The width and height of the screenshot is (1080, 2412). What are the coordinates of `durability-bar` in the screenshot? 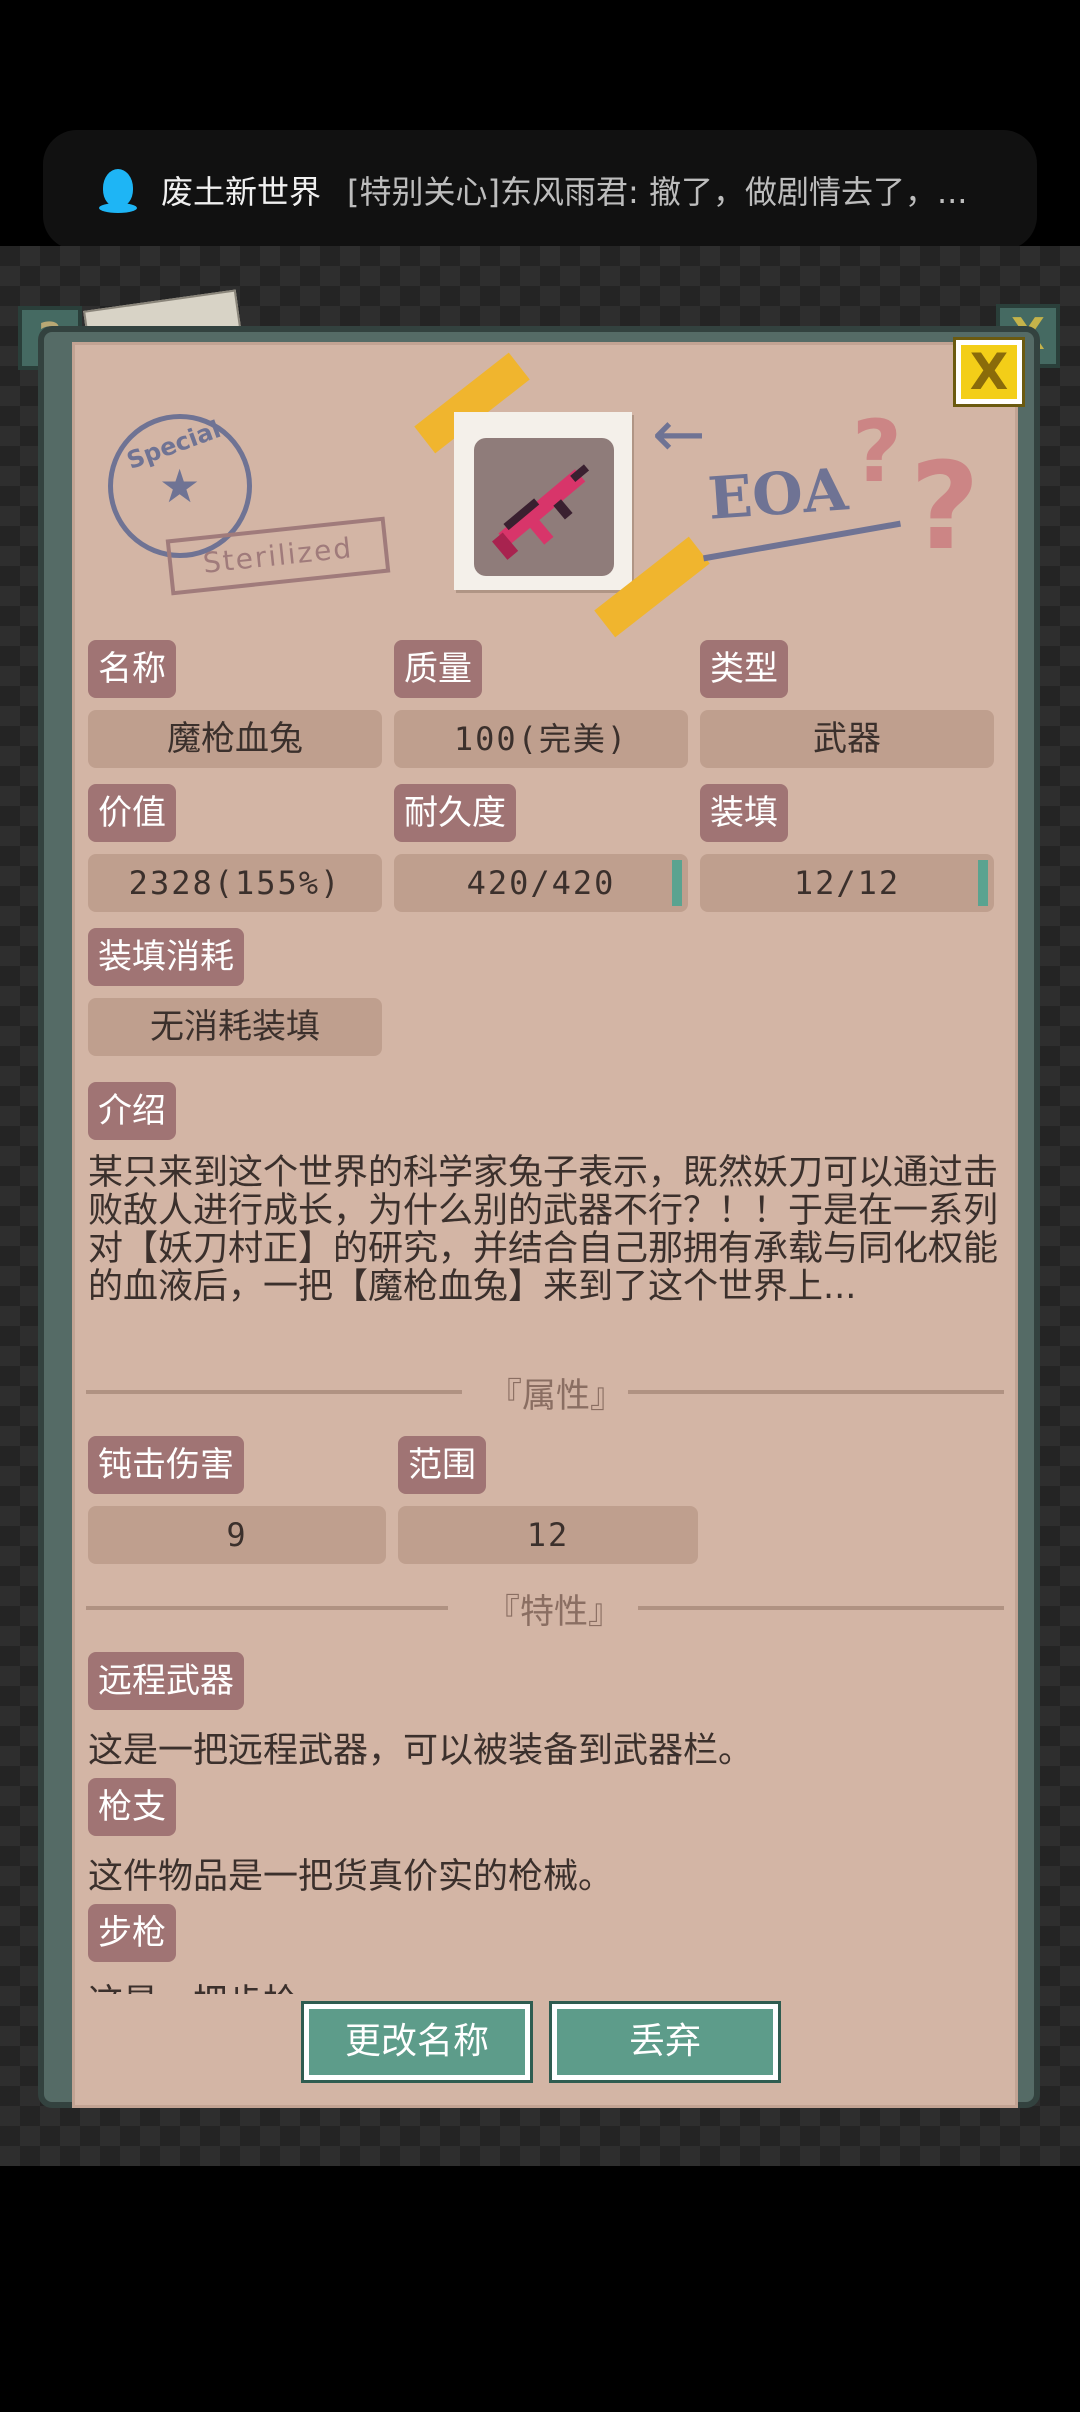 It's located at (677, 883).